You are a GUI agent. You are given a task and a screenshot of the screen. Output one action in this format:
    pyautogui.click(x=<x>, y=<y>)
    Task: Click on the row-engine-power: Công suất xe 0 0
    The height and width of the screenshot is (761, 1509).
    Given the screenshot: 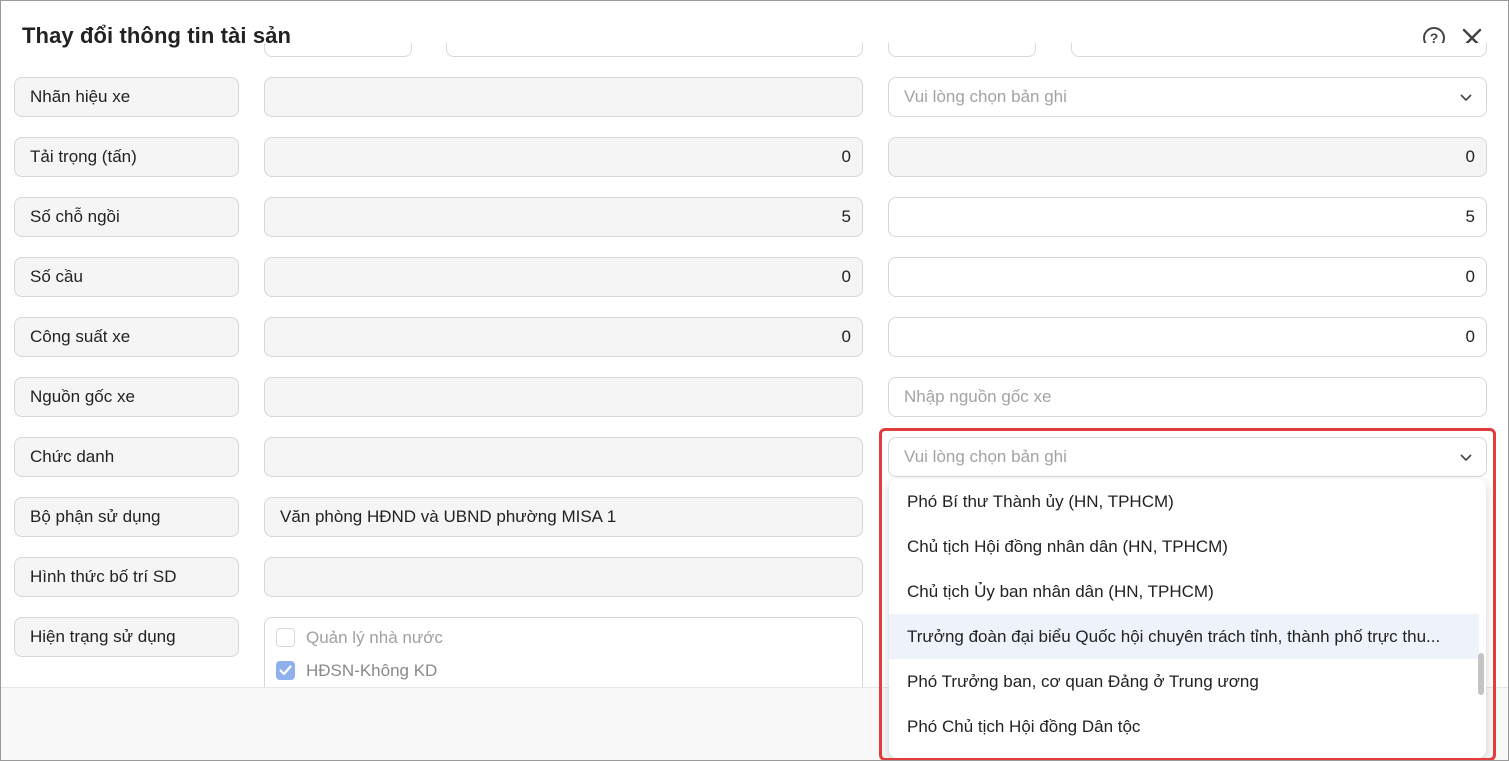 What is the action you would take?
    pyautogui.click(x=754, y=337)
    